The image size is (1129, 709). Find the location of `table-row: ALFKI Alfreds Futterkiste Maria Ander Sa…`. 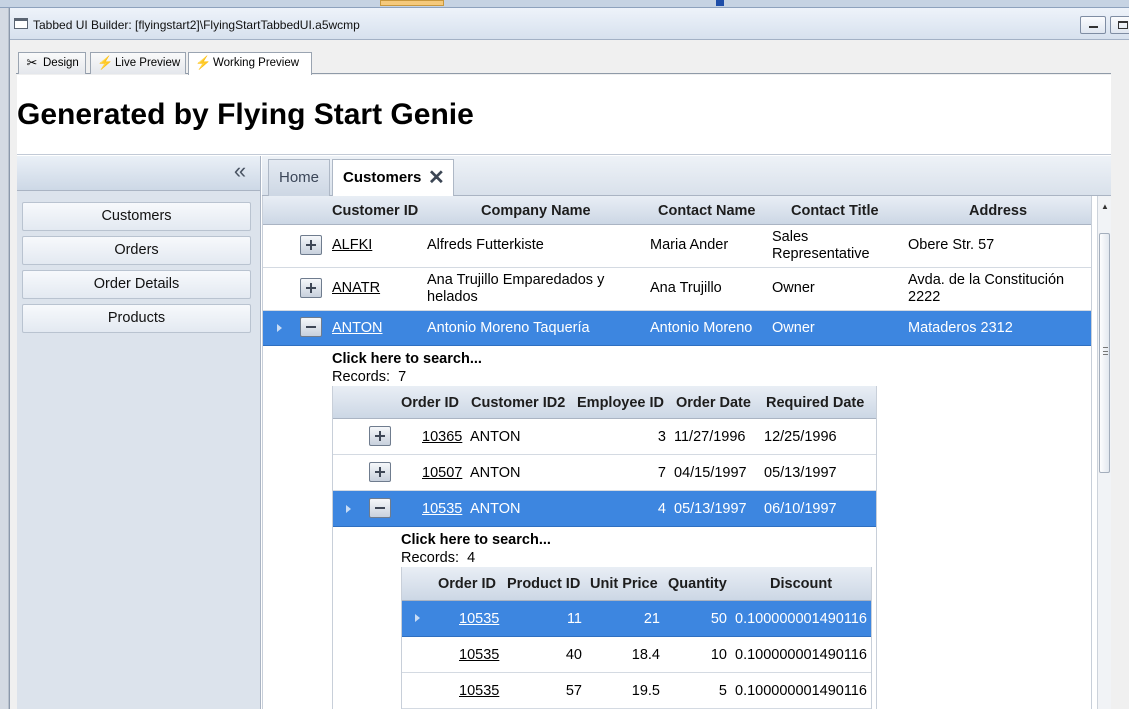

table-row: ALFKI Alfreds Futterkiste Maria Ander Sa… is located at coordinates (677, 246).